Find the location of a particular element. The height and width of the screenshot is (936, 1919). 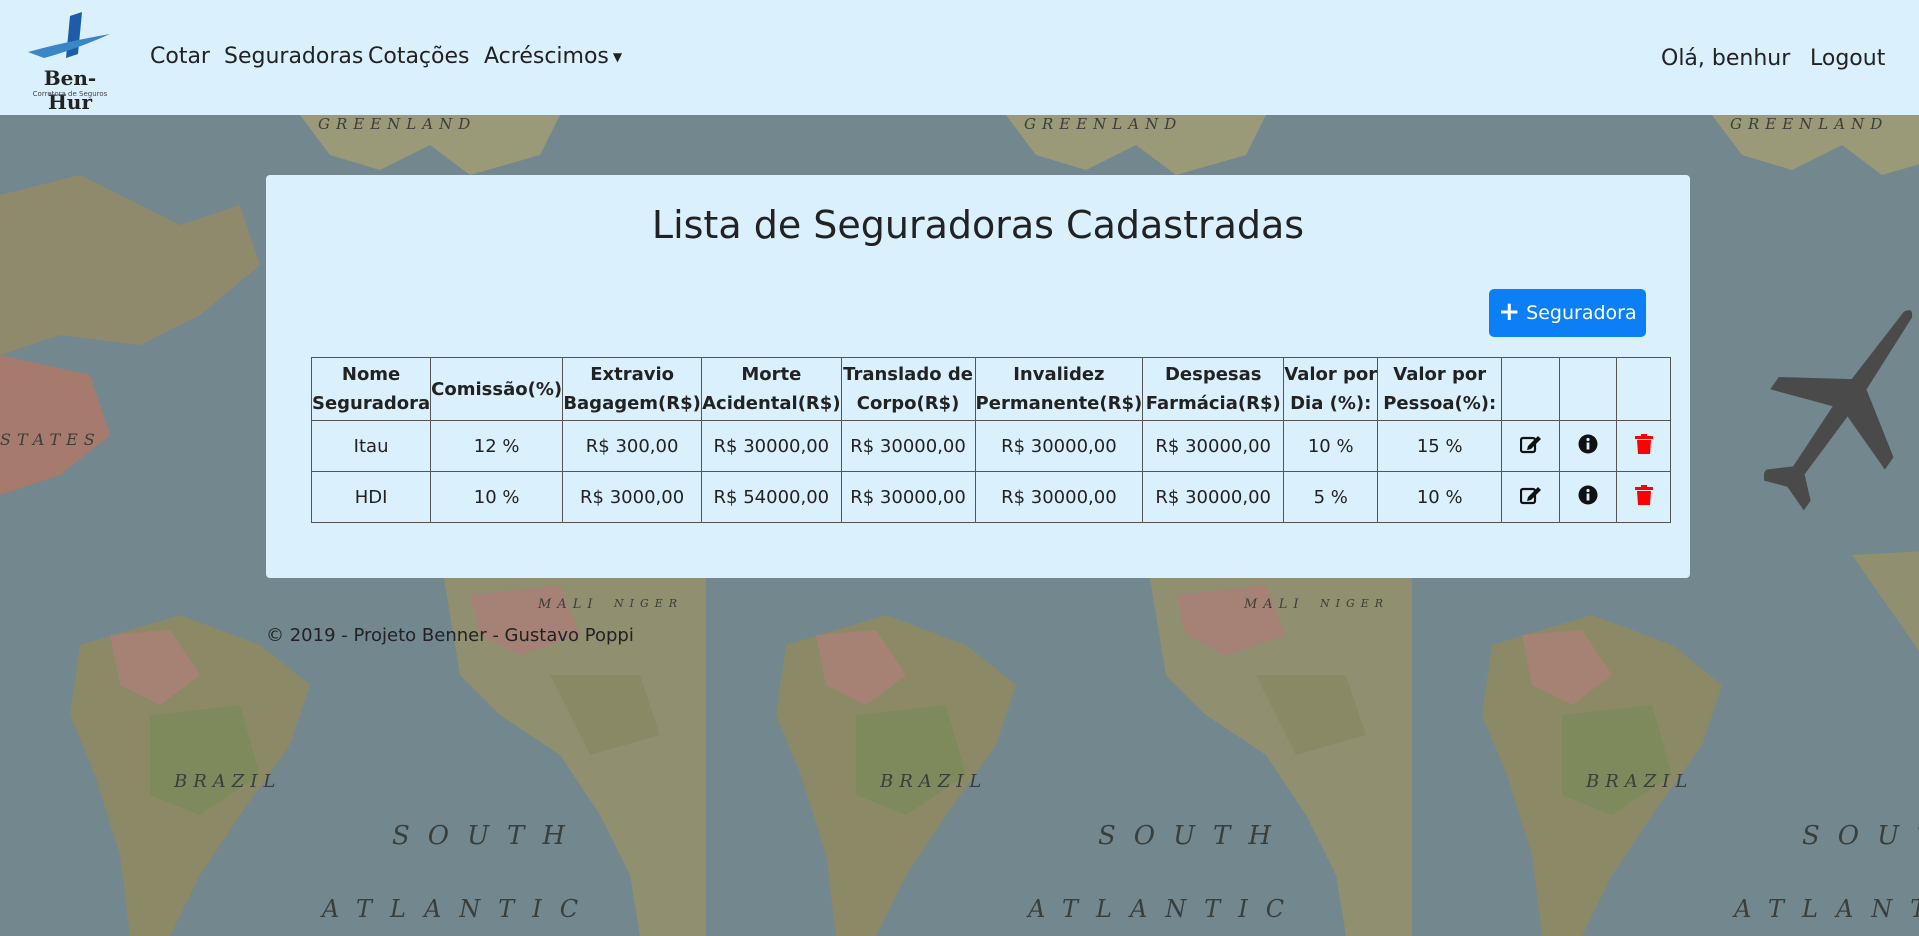

col-header: Comissão(%) is located at coordinates (497, 389).